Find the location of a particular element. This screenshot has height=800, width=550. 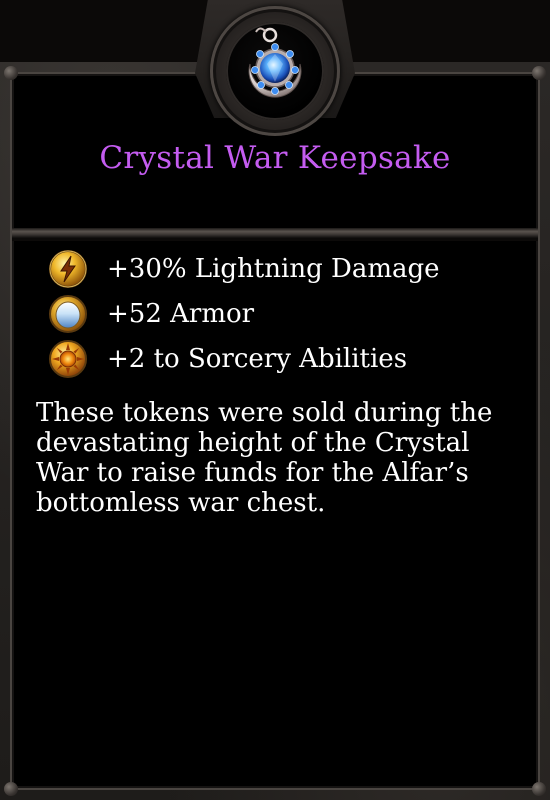

amulet-blue-gem-icon is located at coordinates (275, 62).